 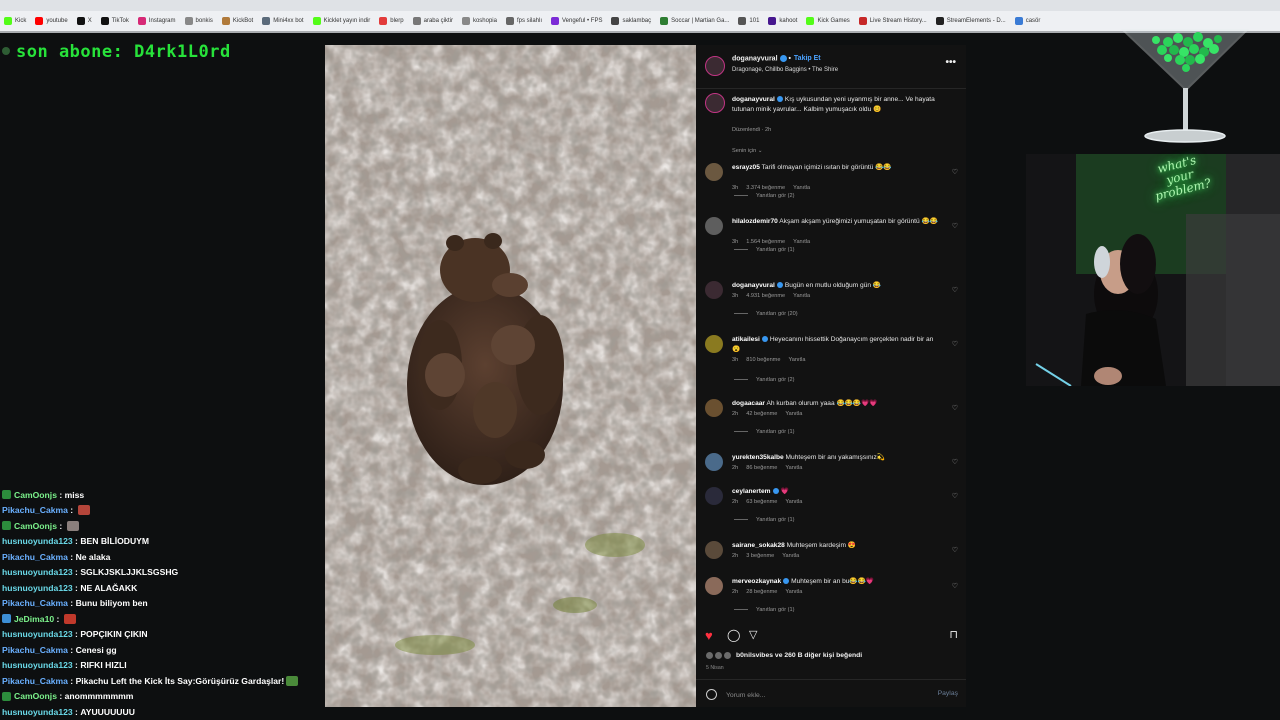 What do you see at coordinates (763, 360) in the screenshot?
I see `comment-likes: 810 beğenme` at bounding box center [763, 360].